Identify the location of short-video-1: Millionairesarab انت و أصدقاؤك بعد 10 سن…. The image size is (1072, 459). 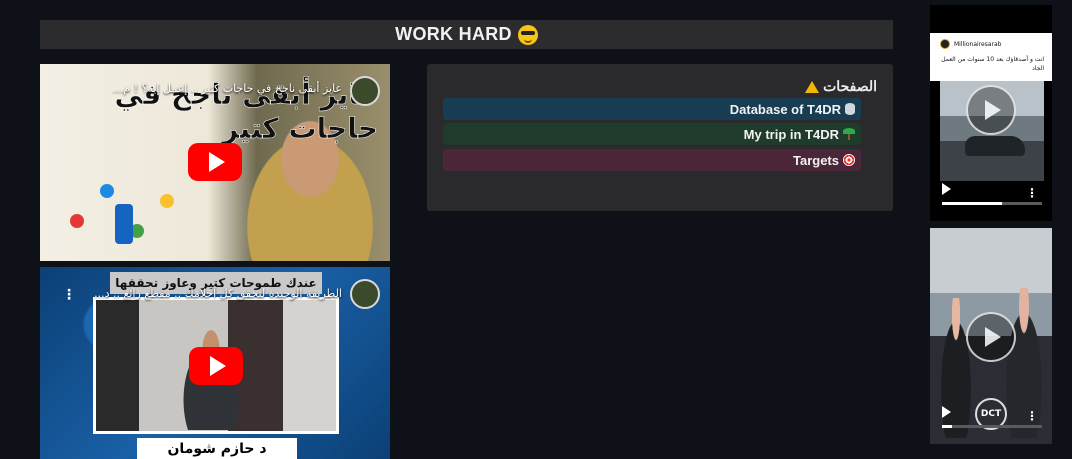
(991, 113).